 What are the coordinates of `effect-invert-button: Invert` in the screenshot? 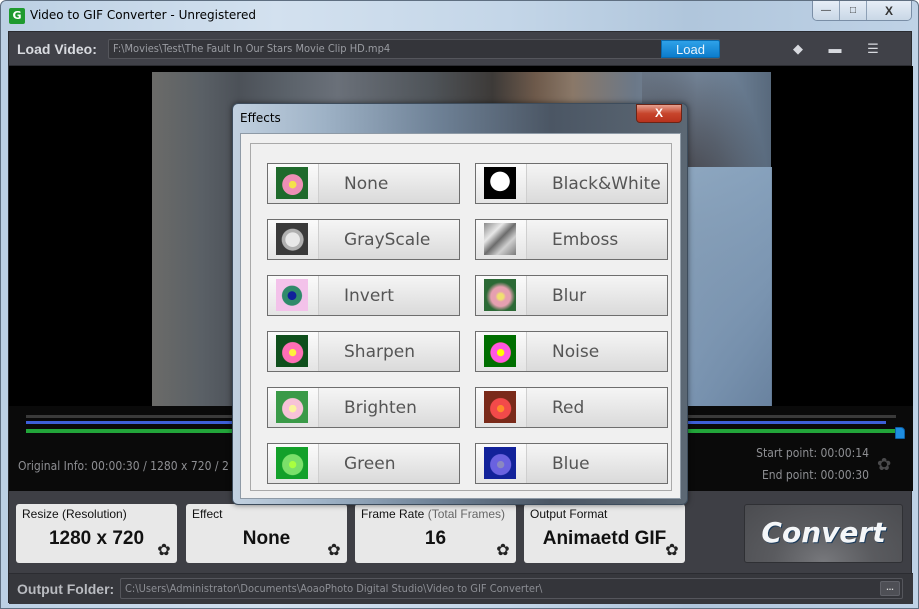 It's located at (363, 295).